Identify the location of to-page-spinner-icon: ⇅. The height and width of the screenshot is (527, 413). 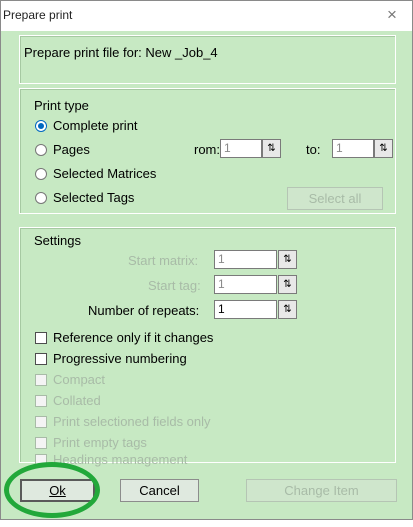
(383, 148).